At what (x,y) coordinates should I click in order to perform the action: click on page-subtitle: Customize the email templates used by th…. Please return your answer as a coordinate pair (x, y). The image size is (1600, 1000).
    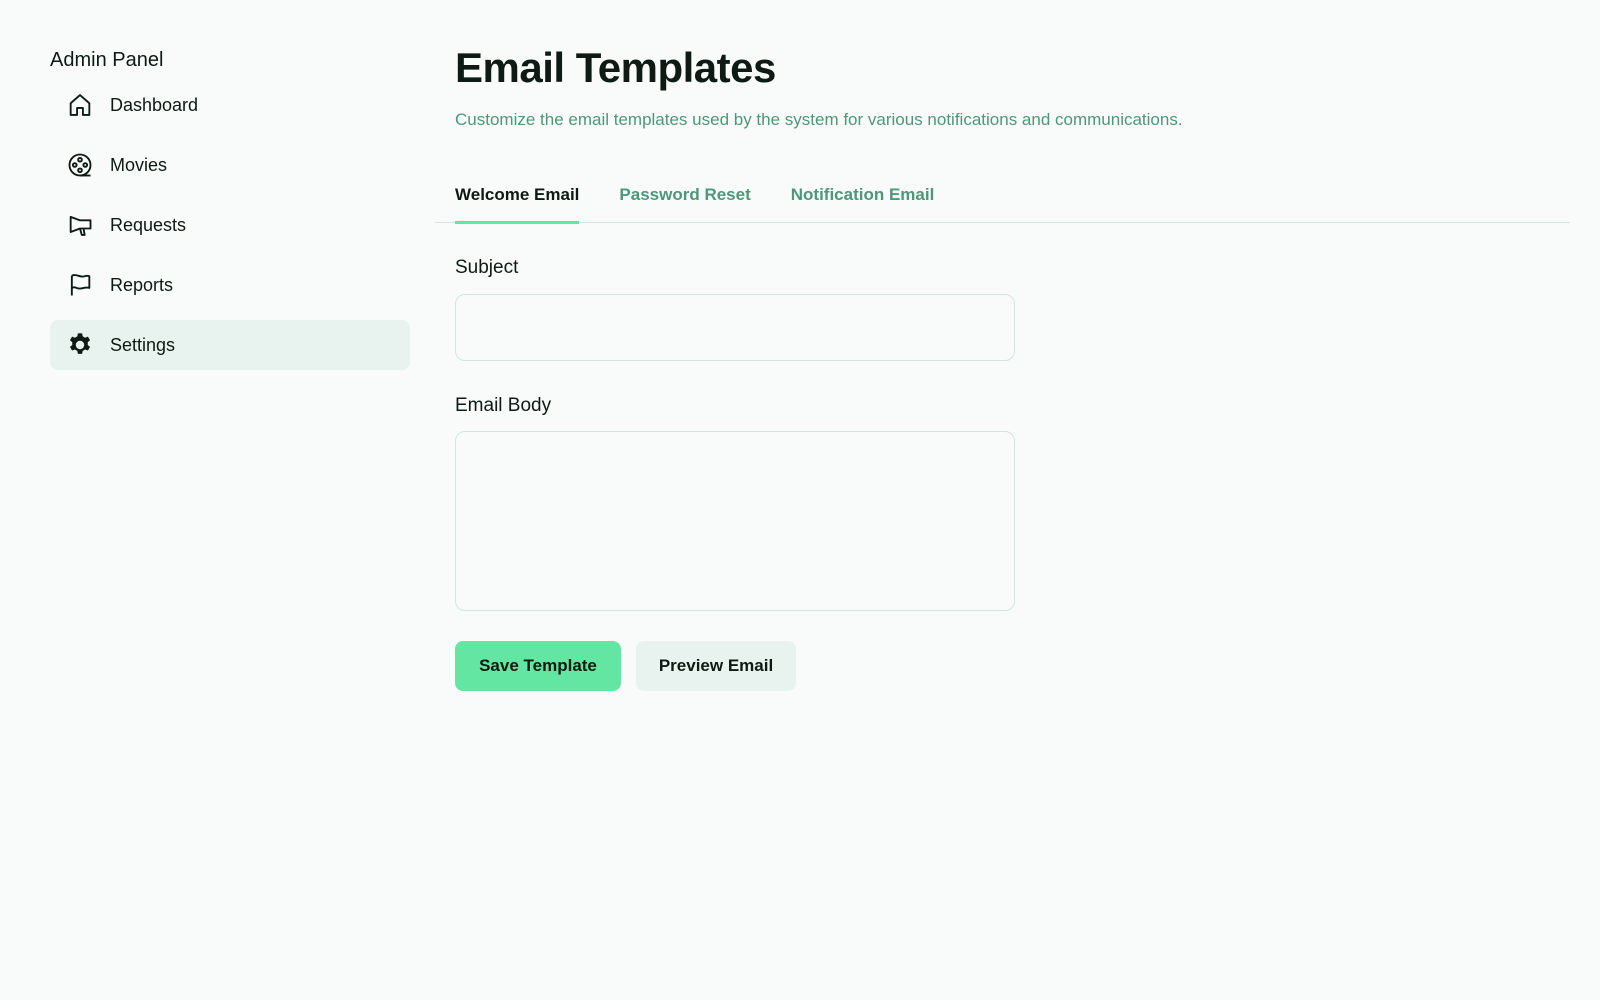
    Looking at the image, I should click on (819, 119).